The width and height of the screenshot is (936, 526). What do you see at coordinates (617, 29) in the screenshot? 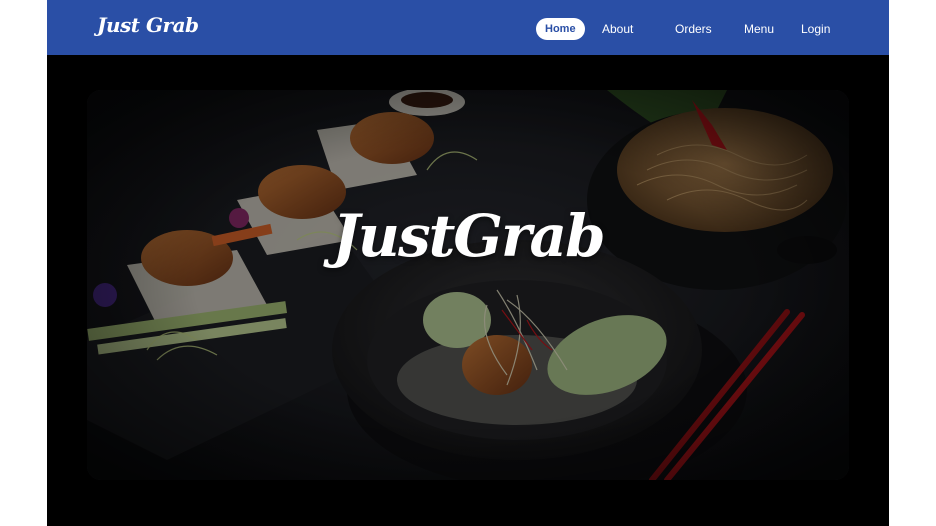
I see `nav-item-about: About` at bounding box center [617, 29].